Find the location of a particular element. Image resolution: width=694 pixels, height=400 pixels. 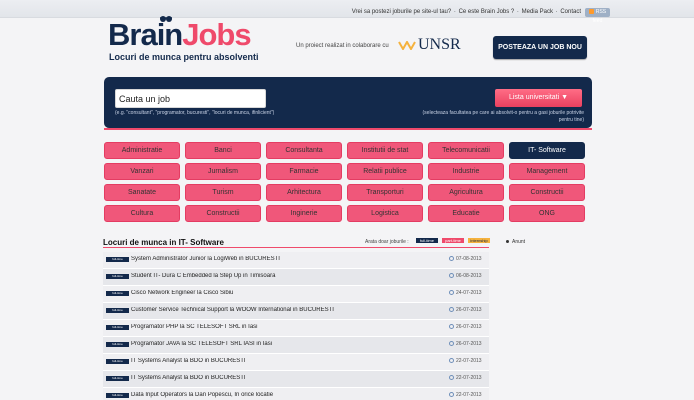

category-turism: Turism is located at coordinates (223, 192).